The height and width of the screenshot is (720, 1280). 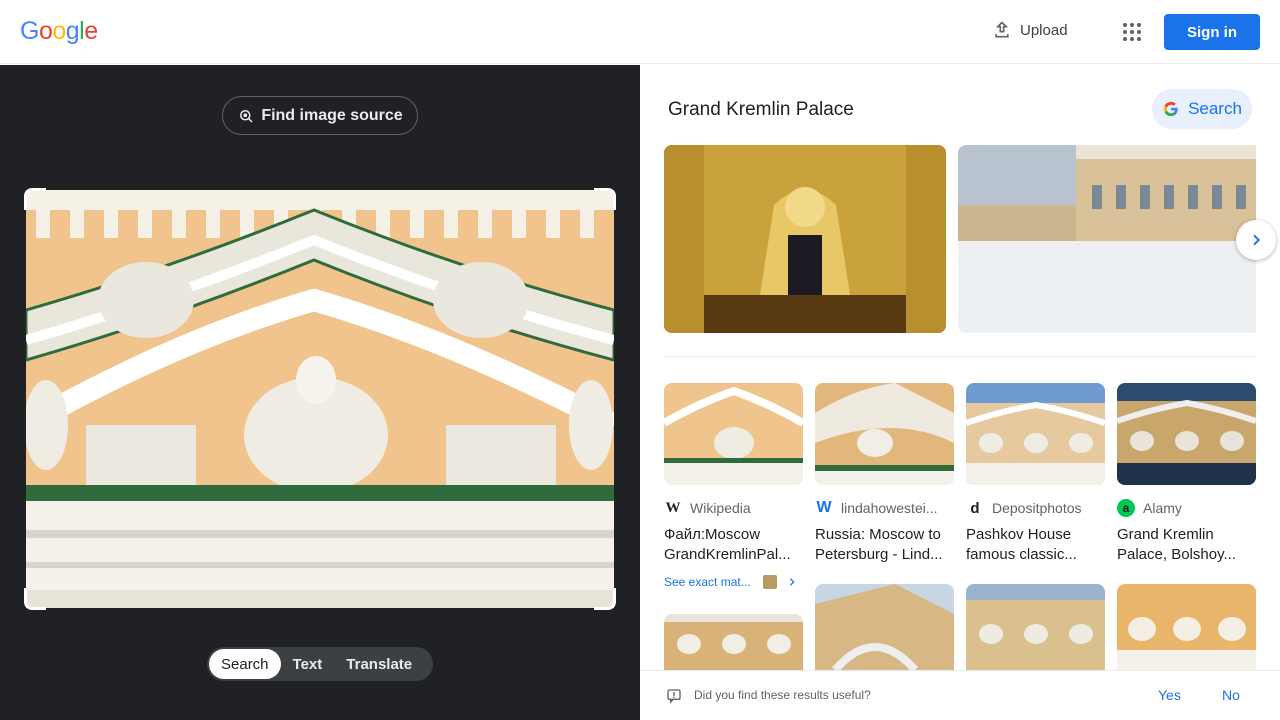 What do you see at coordinates (379, 664) in the screenshot?
I see `mode-translate-tab: Translate` at bounding box center [379, 664].